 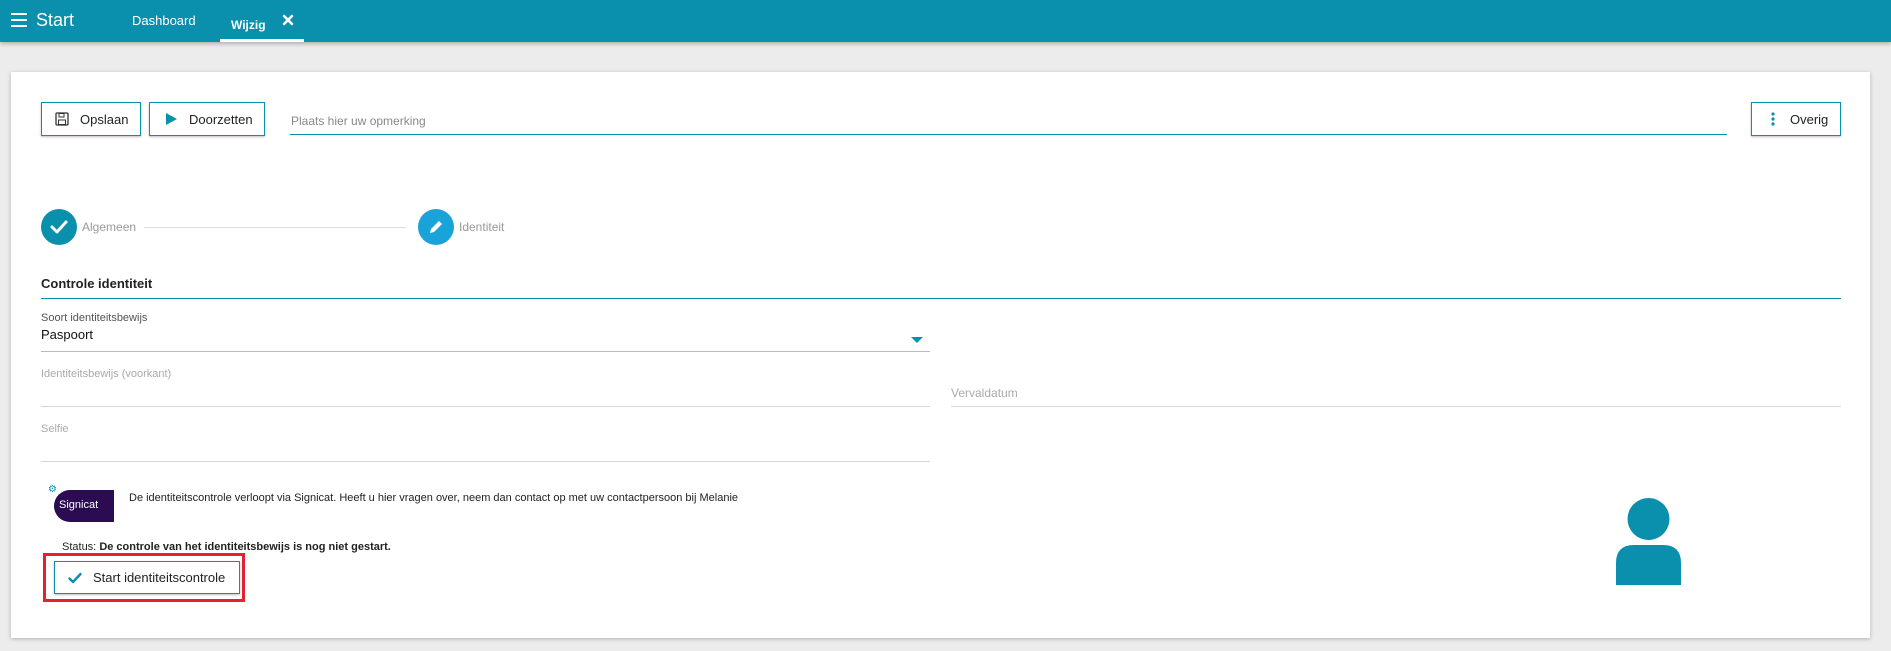 What do you see at coordinates (221, 119) in the screenshot?
I see `forward-label: Doorzetten` at bounding box center [221, 119].